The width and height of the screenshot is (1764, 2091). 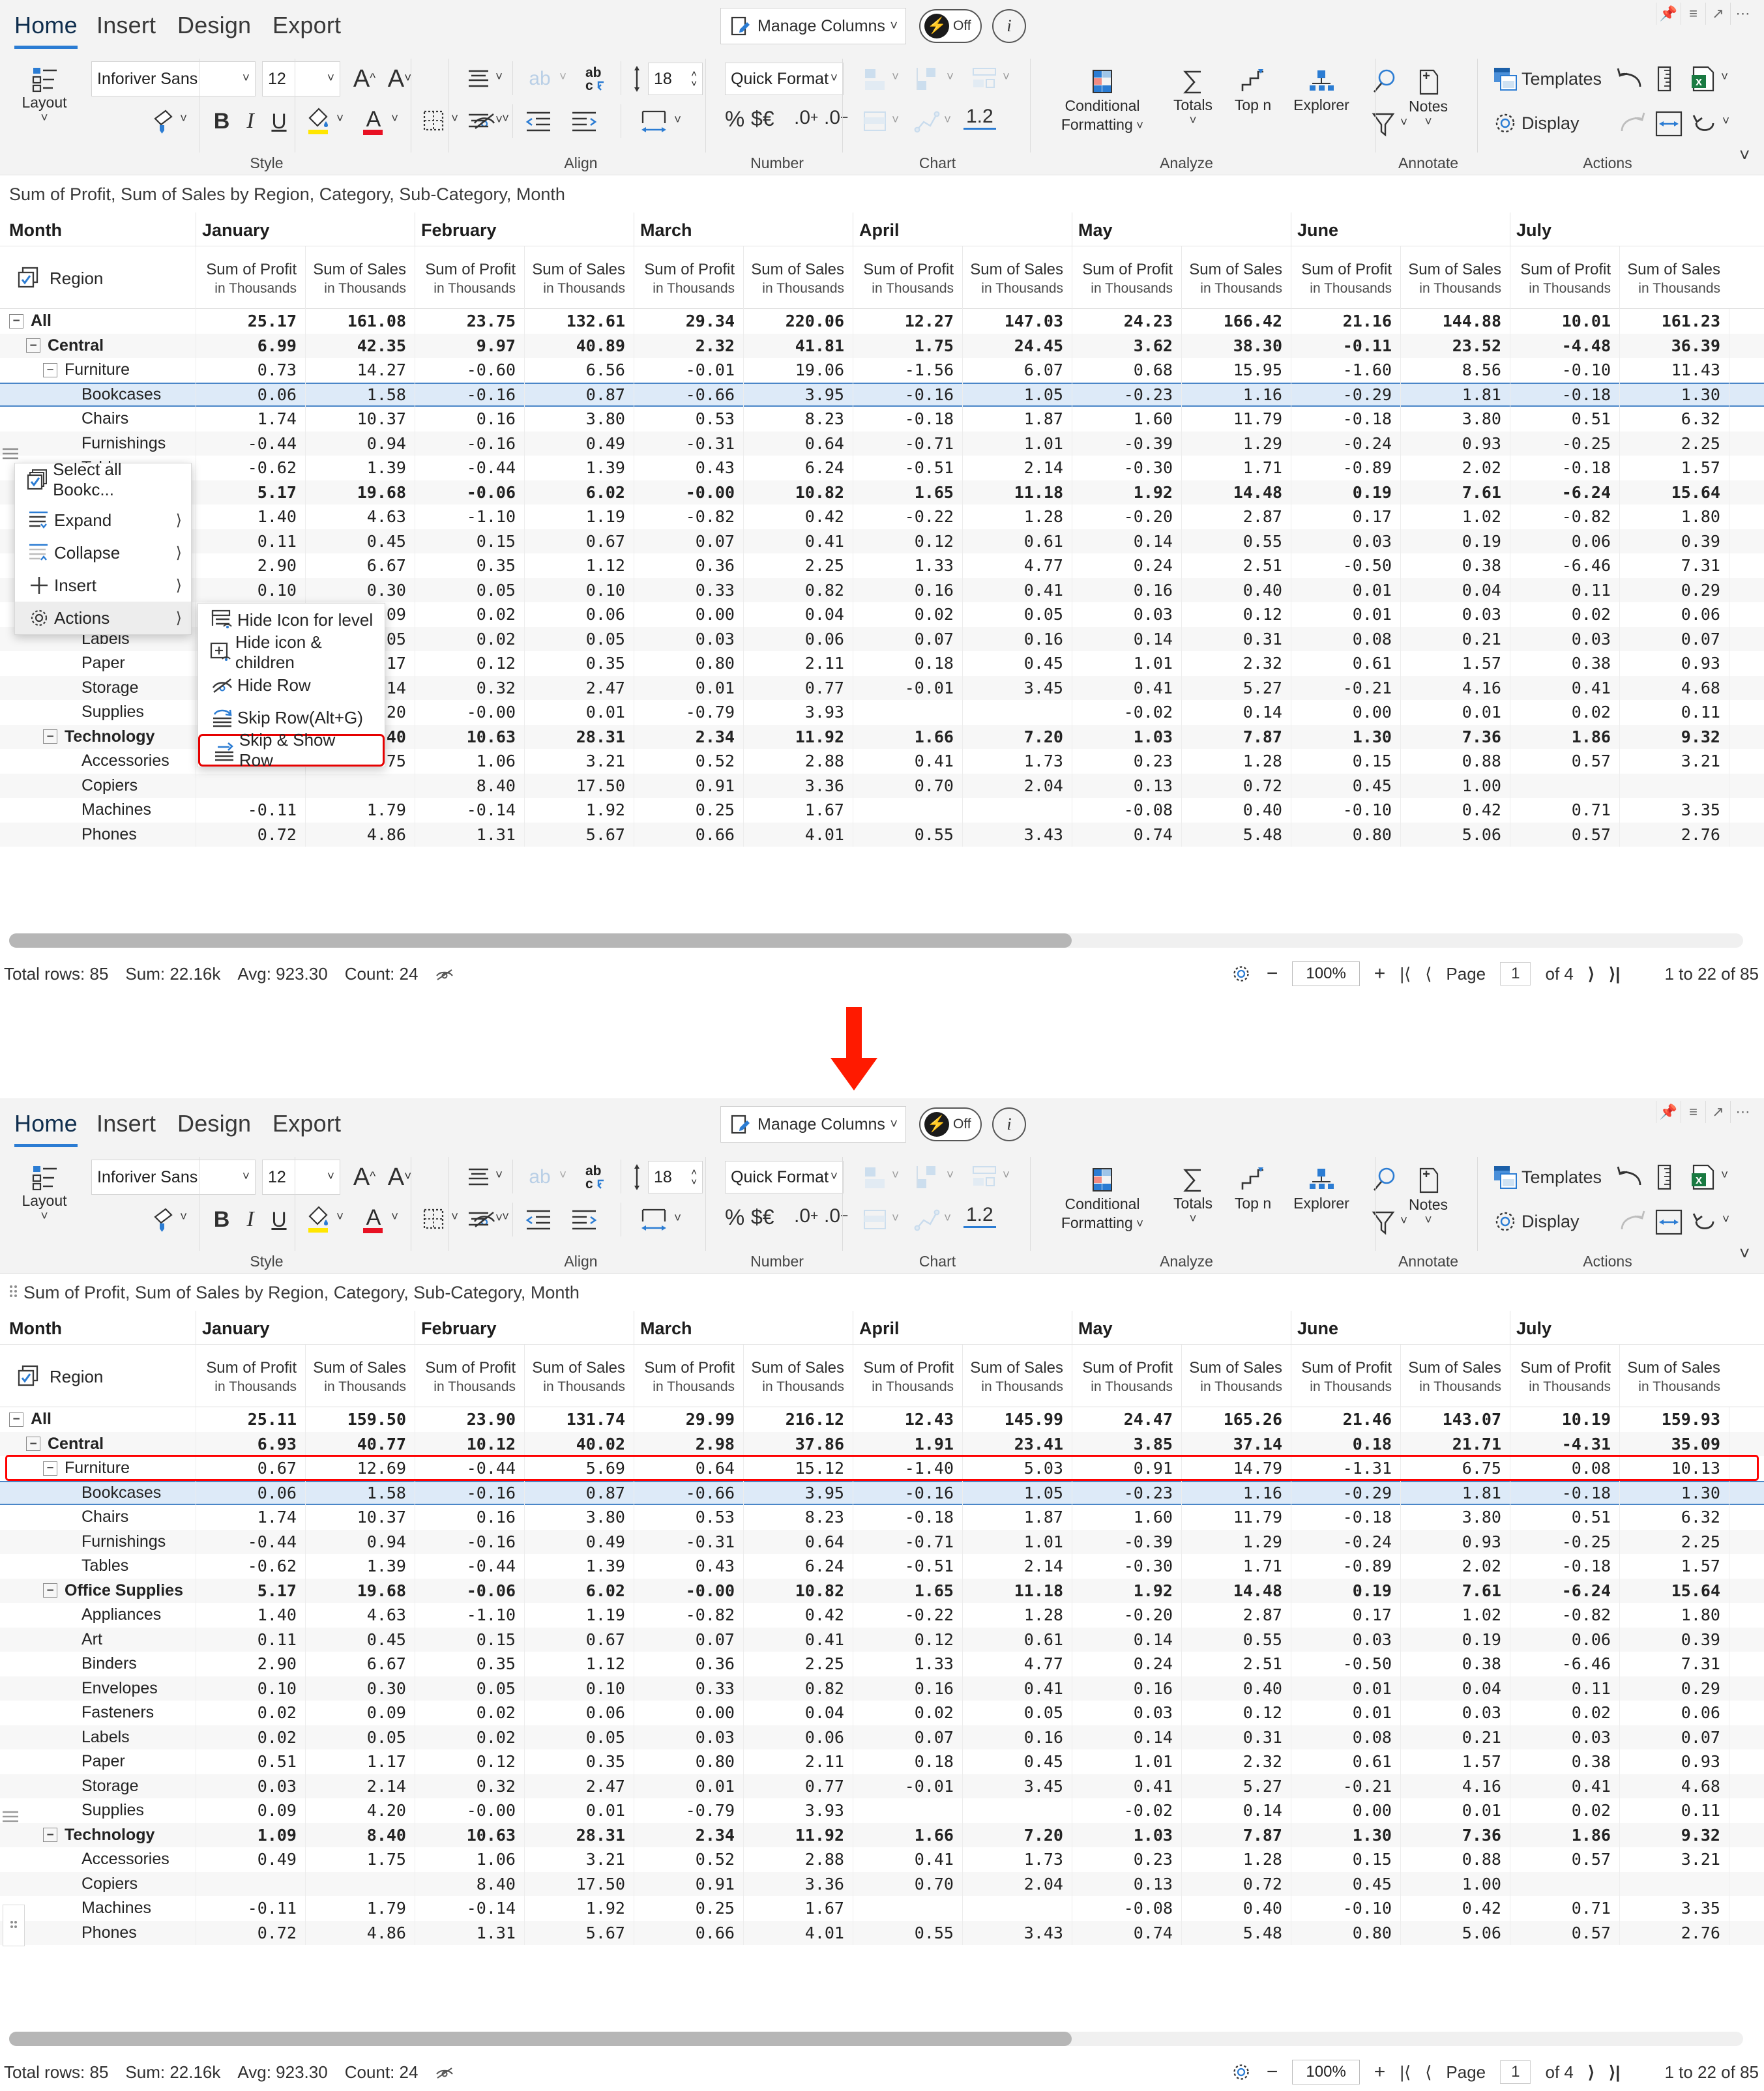 What do you see at coordinates (1017, 541) in the screenshot?
I see `data-cell: 0.61` at bounding box center [1017, 541].